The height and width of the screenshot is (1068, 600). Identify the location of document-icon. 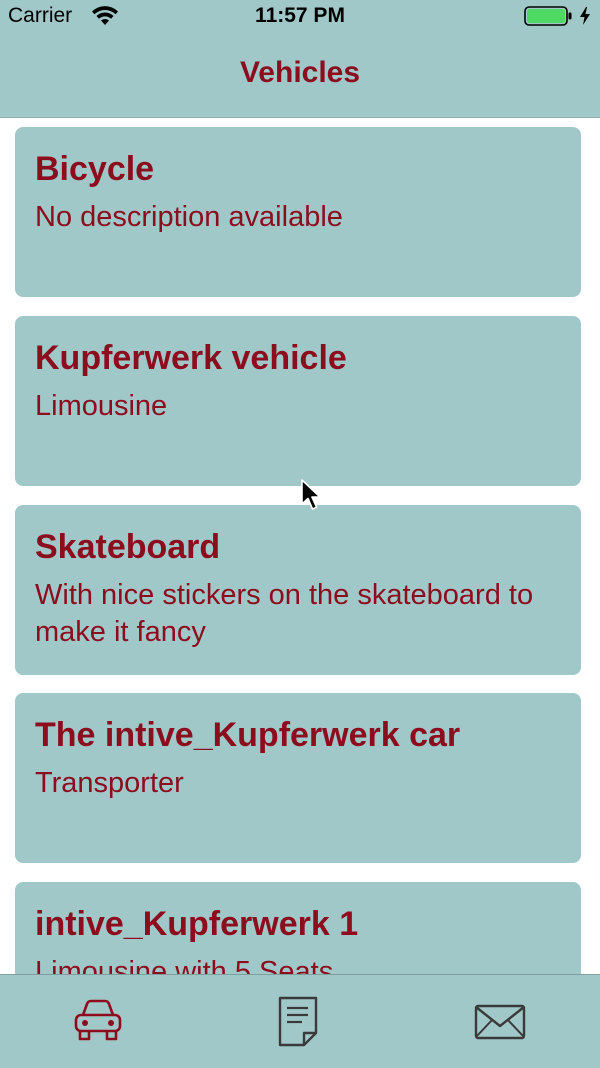
(298, 1021).